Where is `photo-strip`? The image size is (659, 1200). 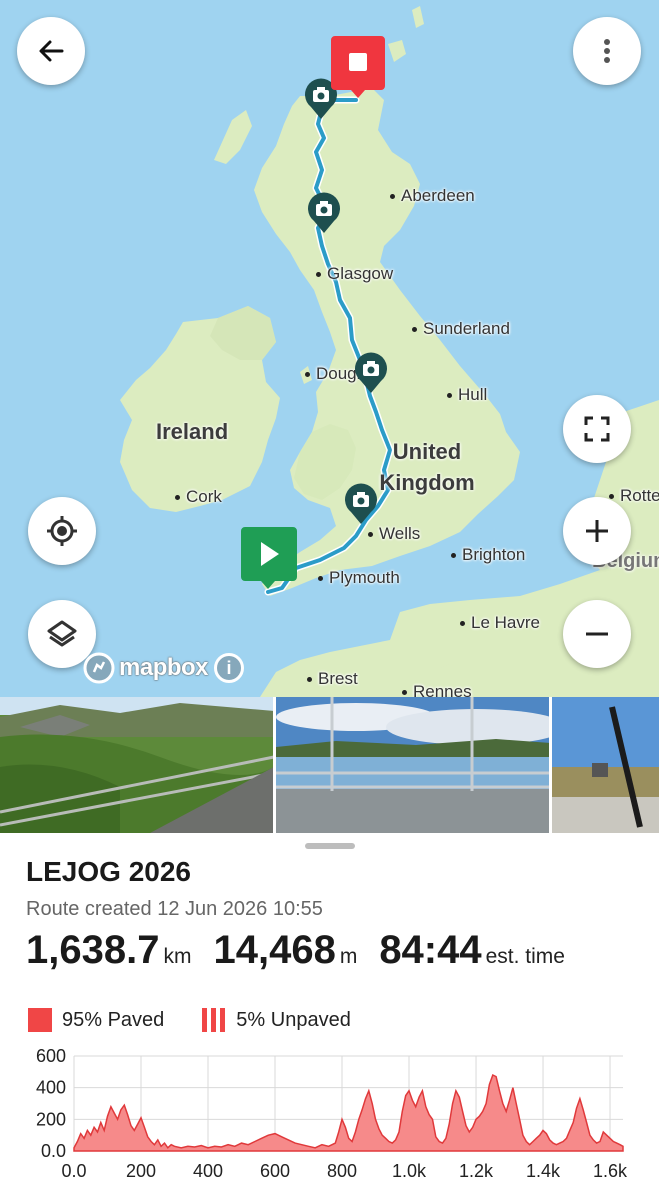 photo-strip is located at coordinates (329, 765).